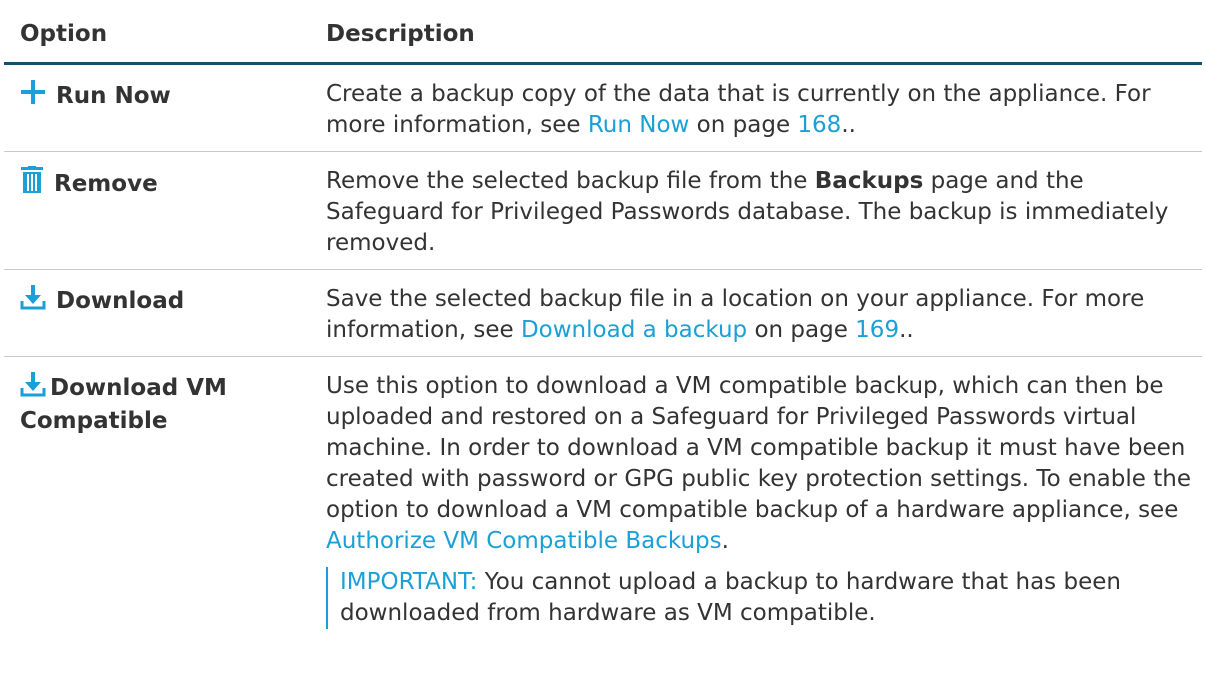 This screenshot has height=678, width=1206. What do you see at coordinates (524, 541) in the screenshot?
I see `link-authorize-vm-compatible-backups: Authorize VM Compatible Backups` at bounding box center [524, 541].